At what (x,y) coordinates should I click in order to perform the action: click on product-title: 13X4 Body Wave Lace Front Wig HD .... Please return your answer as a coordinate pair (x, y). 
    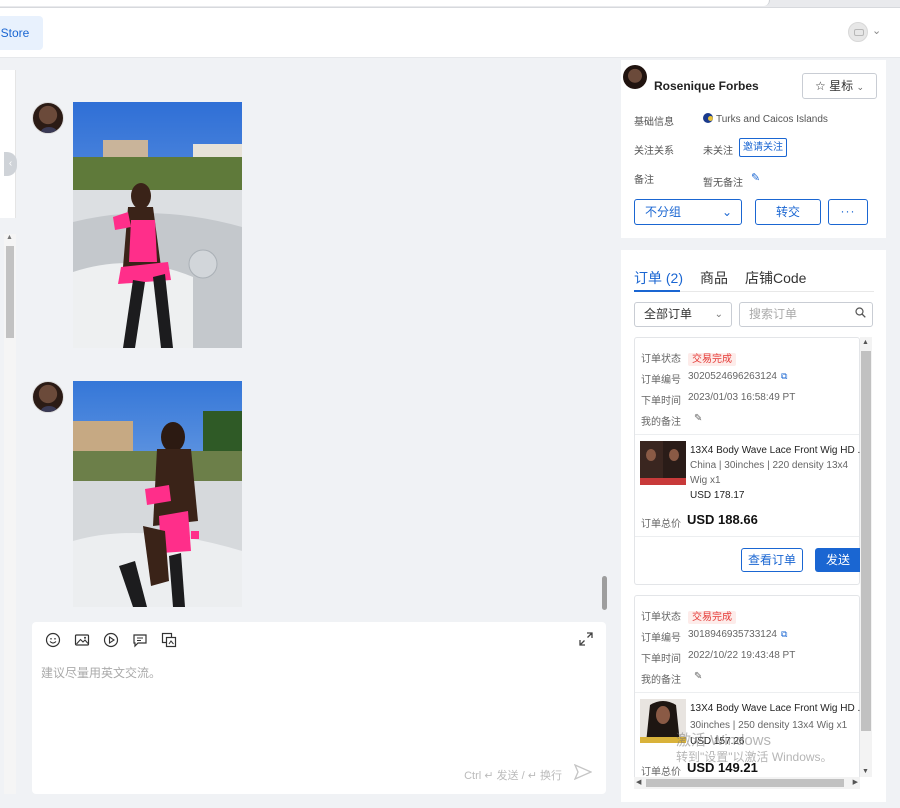
    Looking at the image, I should click on (775, 450).